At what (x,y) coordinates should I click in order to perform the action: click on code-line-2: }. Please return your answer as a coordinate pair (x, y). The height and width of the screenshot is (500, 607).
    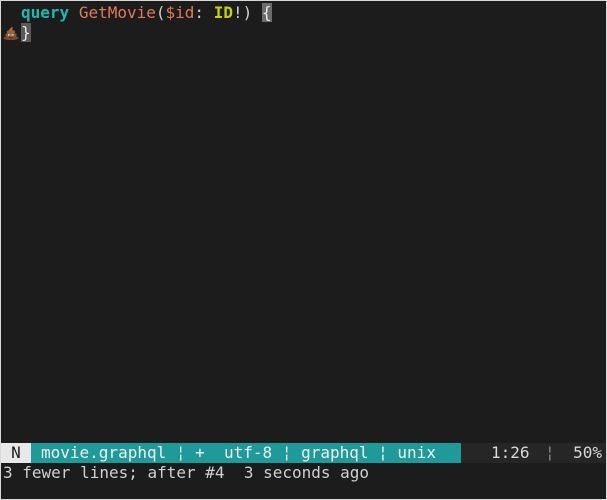
    Looking at the image, I should click on (16, 33).